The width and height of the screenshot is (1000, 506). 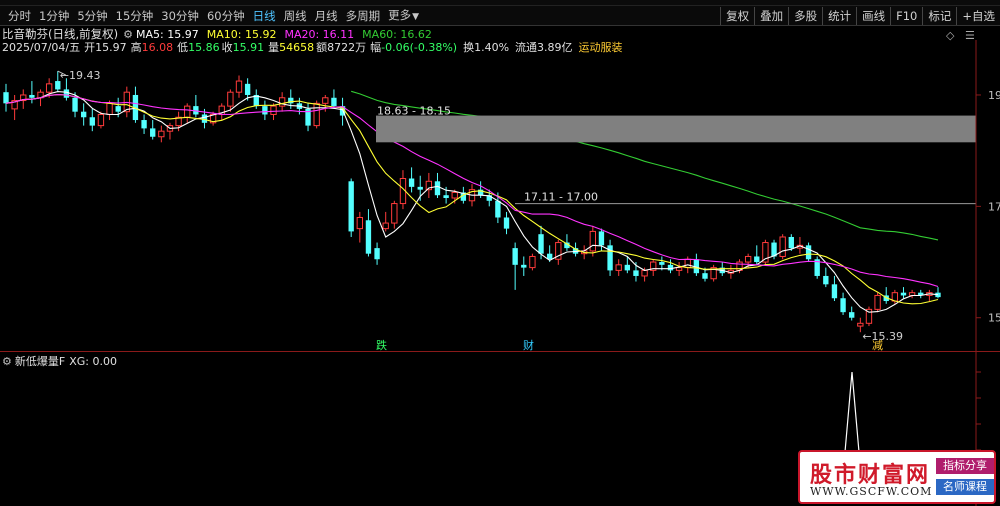 What do you see at coordinates (994, 206) in the screenshot?
I see `price-tick-label: 17` at bounding box center [994, 206].